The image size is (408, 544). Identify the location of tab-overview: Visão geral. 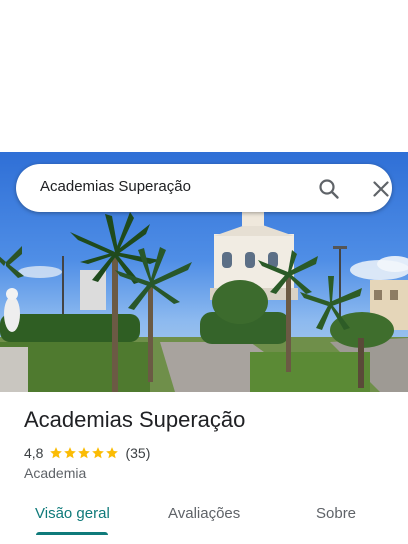
(72, 513).